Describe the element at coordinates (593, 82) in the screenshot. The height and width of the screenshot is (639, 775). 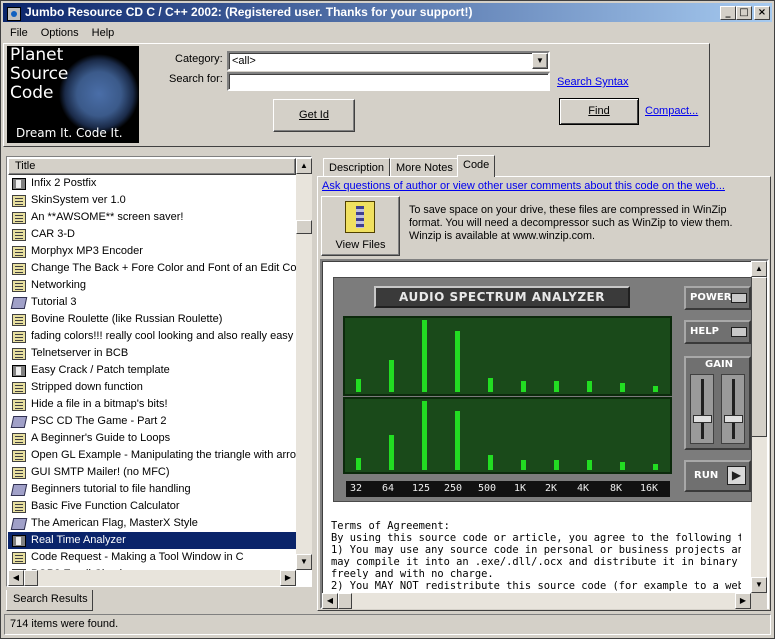
I see `search-syntax-link: Search Syntax` at that location.